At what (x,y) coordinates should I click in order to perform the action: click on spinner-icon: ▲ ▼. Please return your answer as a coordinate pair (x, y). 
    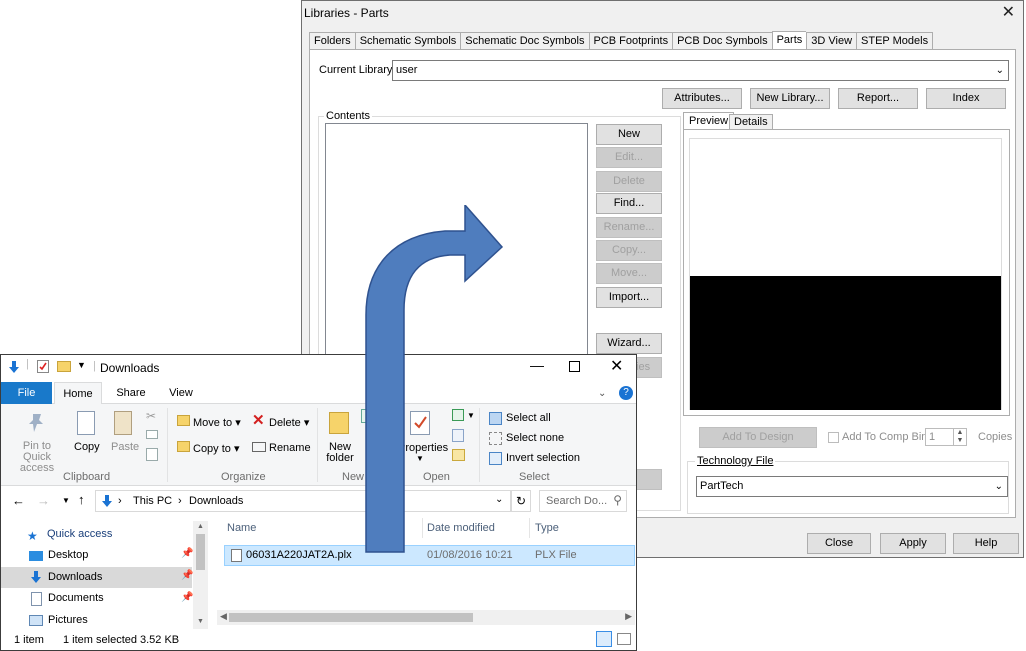
    Looking at the image, I should click on (959, 437).